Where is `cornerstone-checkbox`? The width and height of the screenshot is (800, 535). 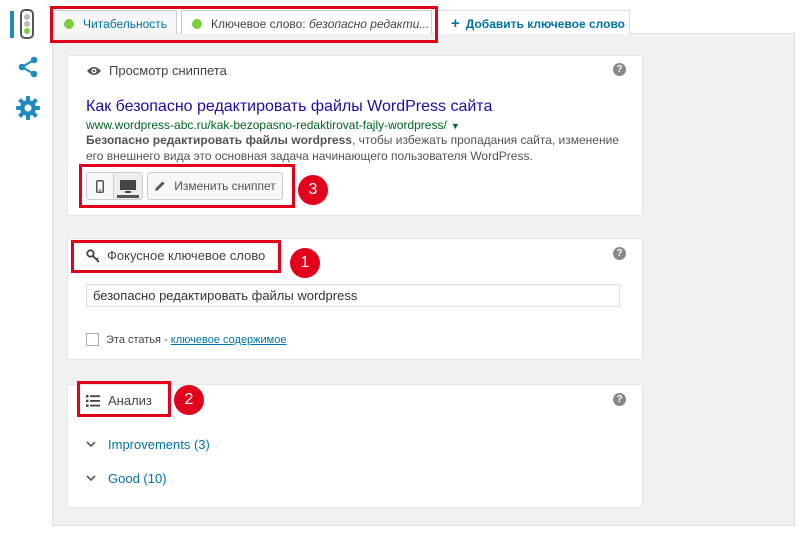
cornerstone-checkbox is located at coordinates (92, 339).